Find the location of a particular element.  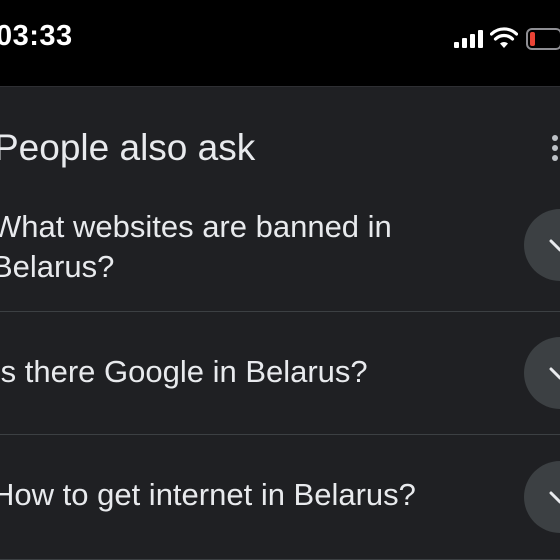

status-bar: 03:33 is located at coordinates (280, 40).